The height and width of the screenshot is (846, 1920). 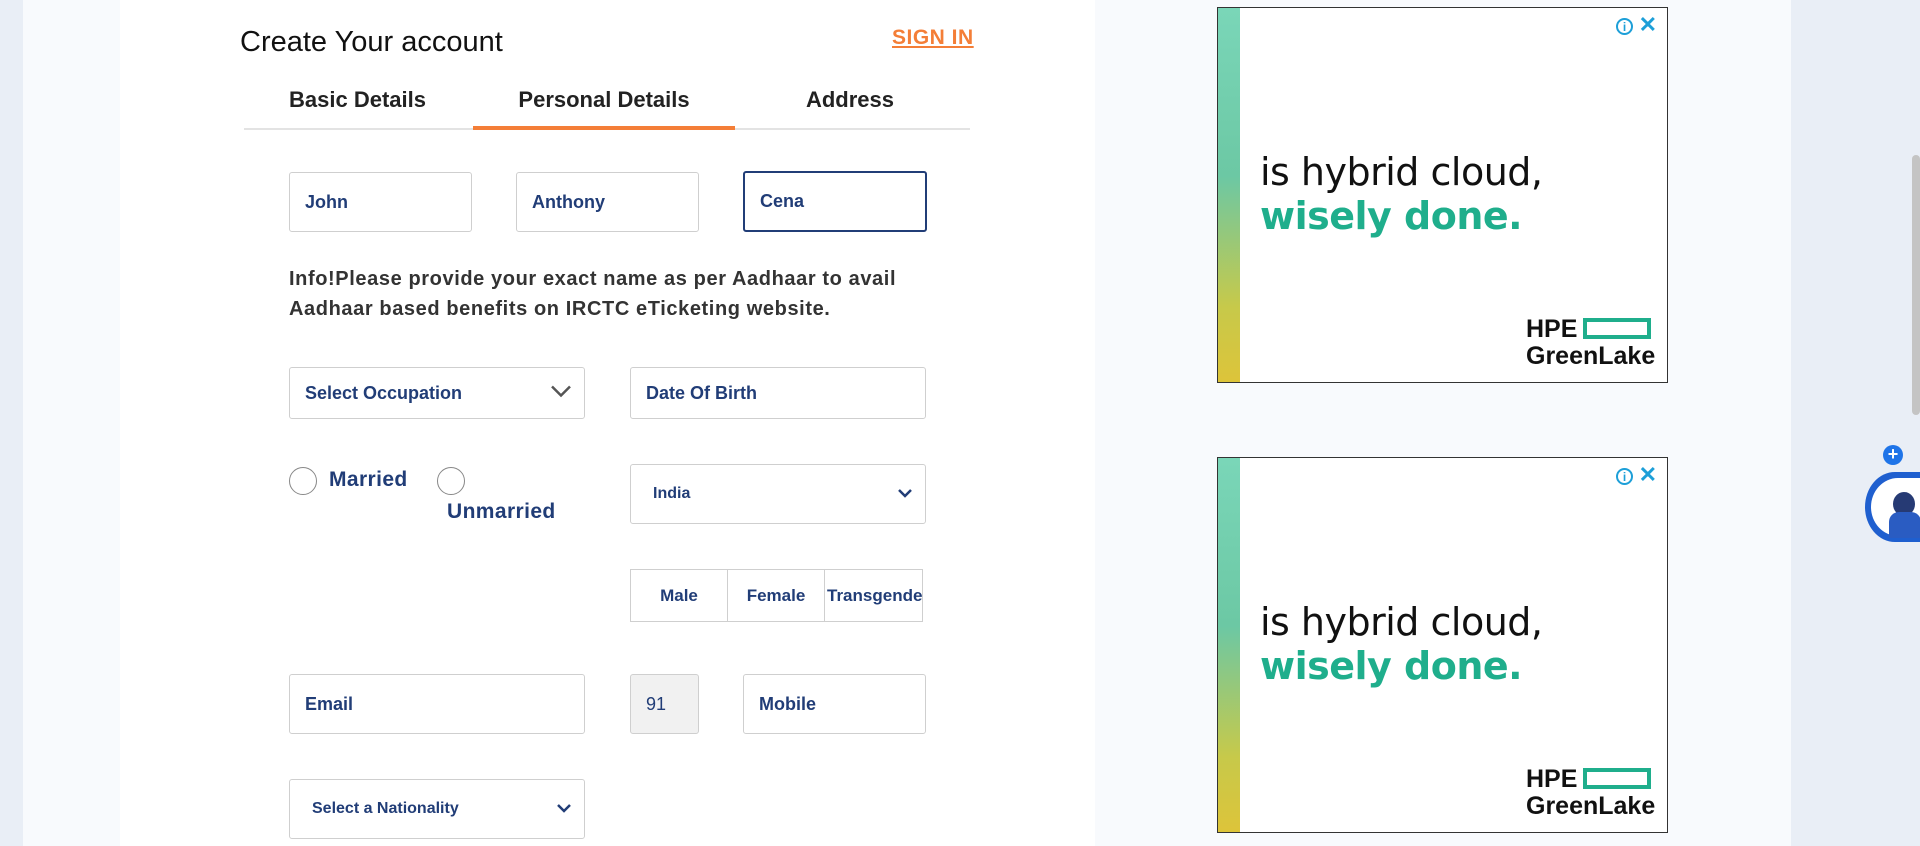 I want to click on last-name-input: Cena, so click(x=835, y=201).